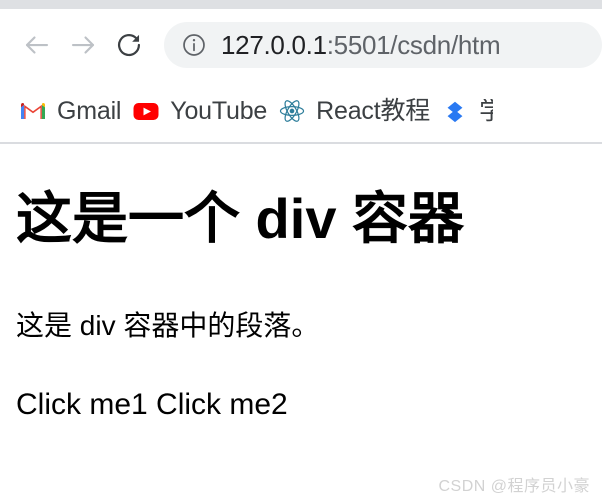 Image resolution: width=602 pixels, height=504 pixels. I want to click on back-arrow-icon, so click(37, 45).